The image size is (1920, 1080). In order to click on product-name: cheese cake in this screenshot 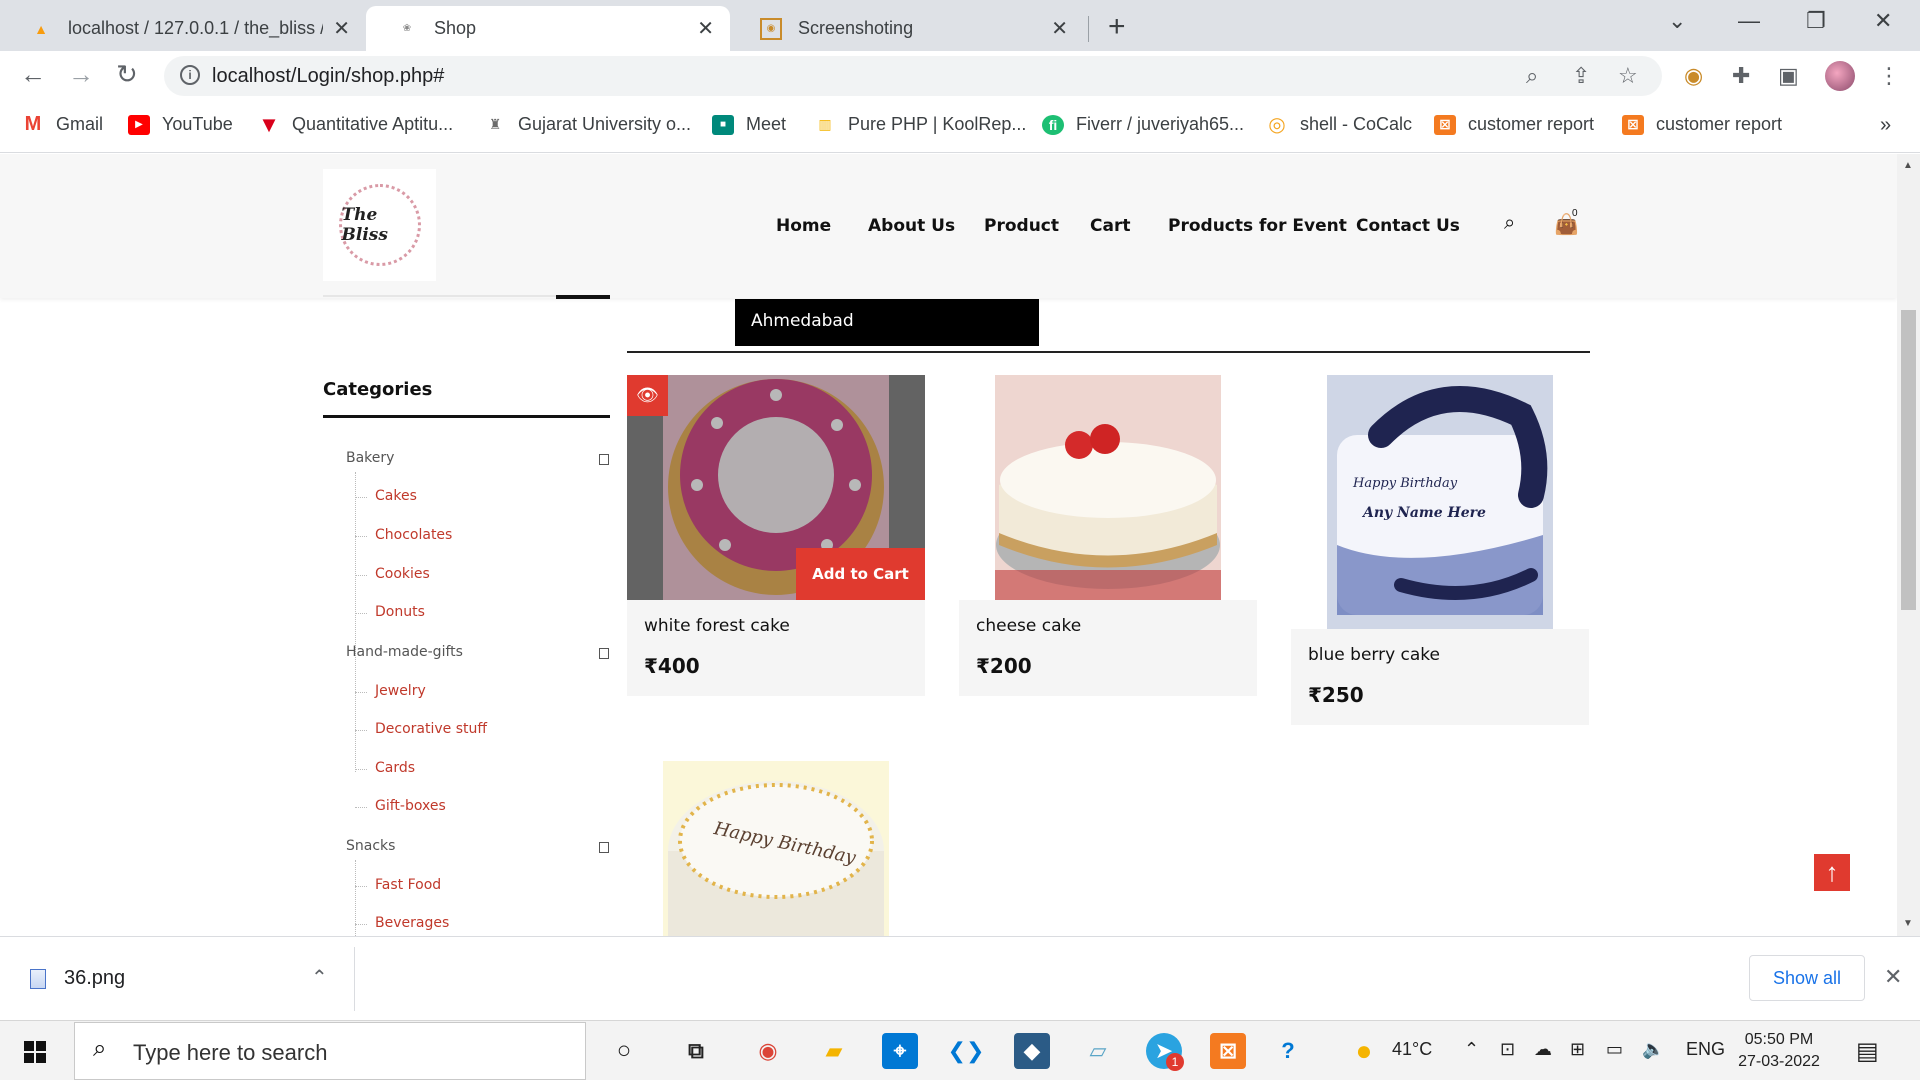, I will do `click(1108, 626)`.